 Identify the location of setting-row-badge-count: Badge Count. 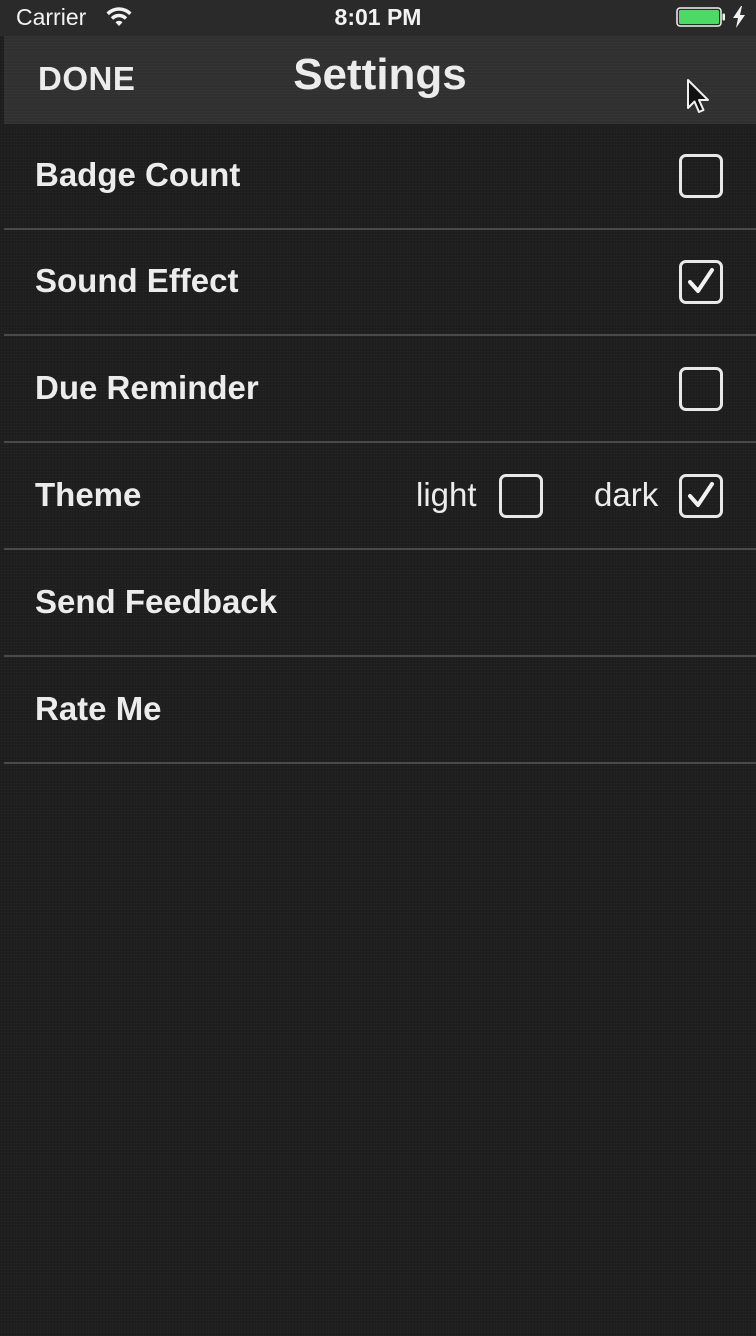
(380, 177).